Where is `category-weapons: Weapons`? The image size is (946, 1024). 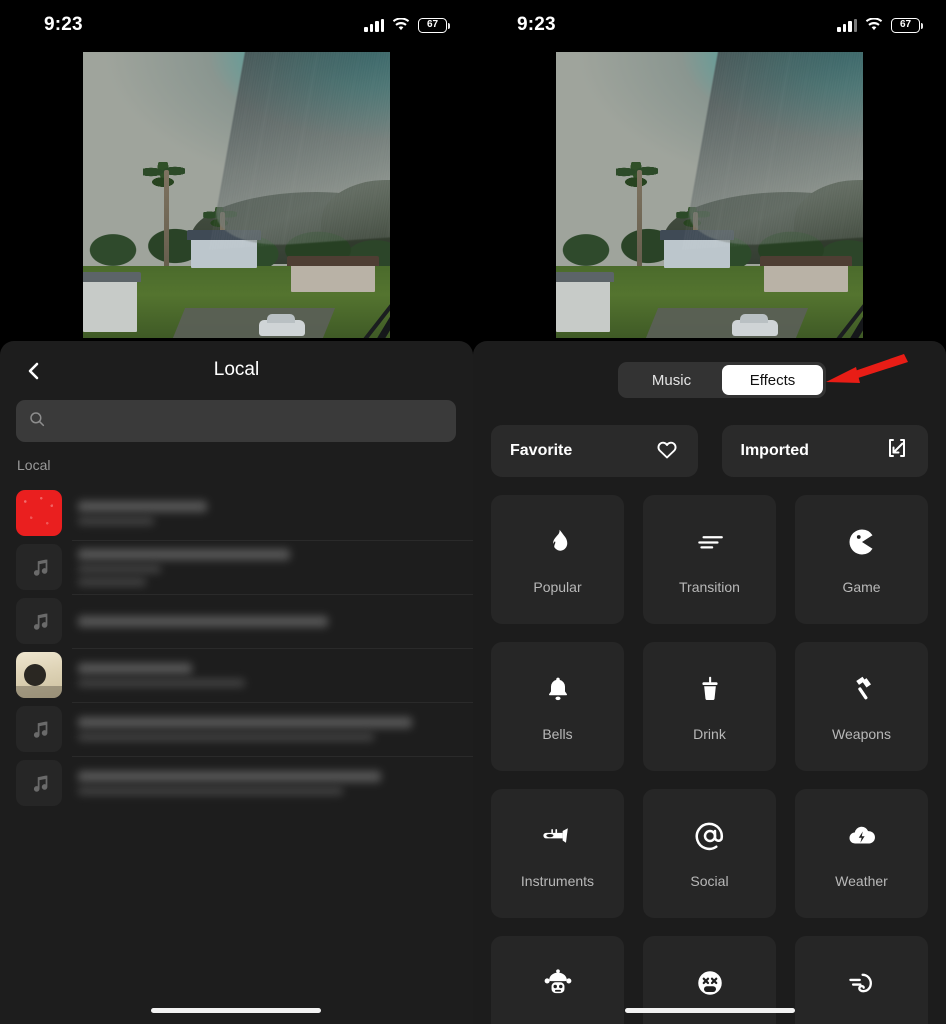
category-weapons: Weapons is located at coordinates (861, 706).